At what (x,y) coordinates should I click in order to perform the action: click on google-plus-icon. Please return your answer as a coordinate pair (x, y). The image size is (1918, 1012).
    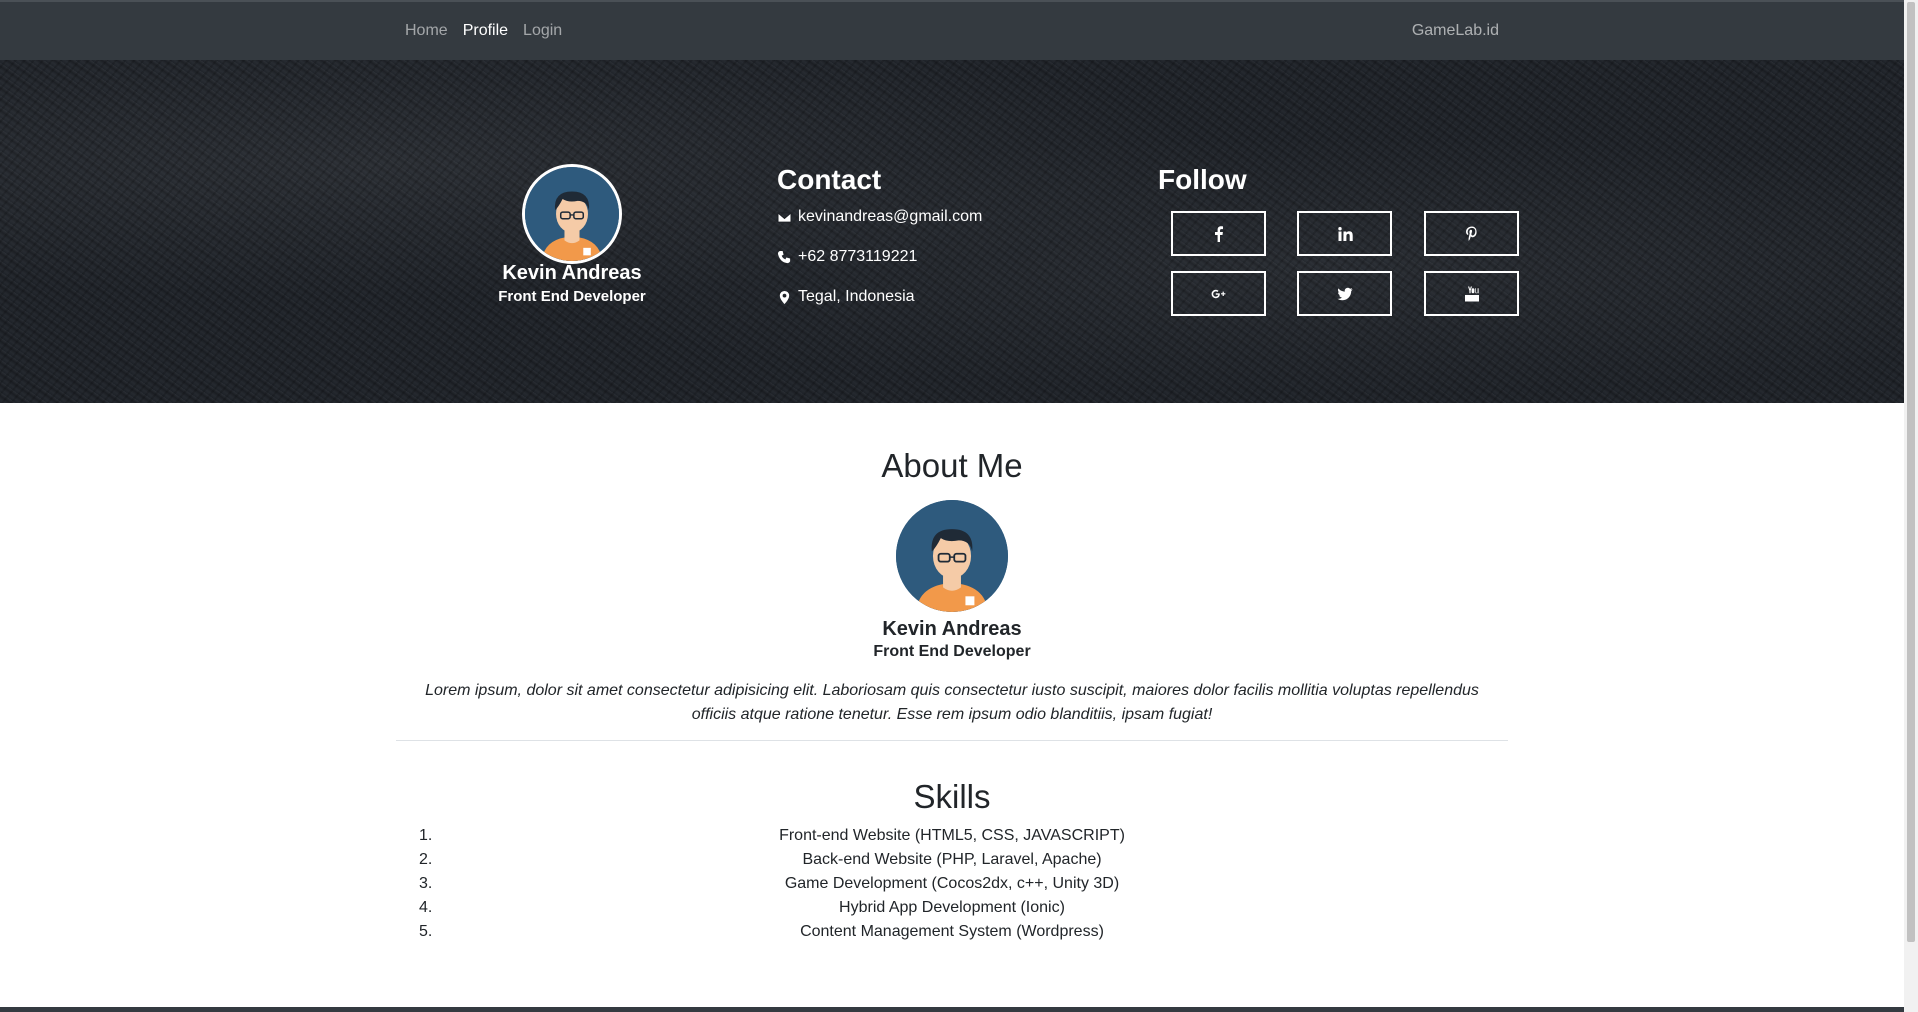
    Looking at the image, I should click on (1218, 293).